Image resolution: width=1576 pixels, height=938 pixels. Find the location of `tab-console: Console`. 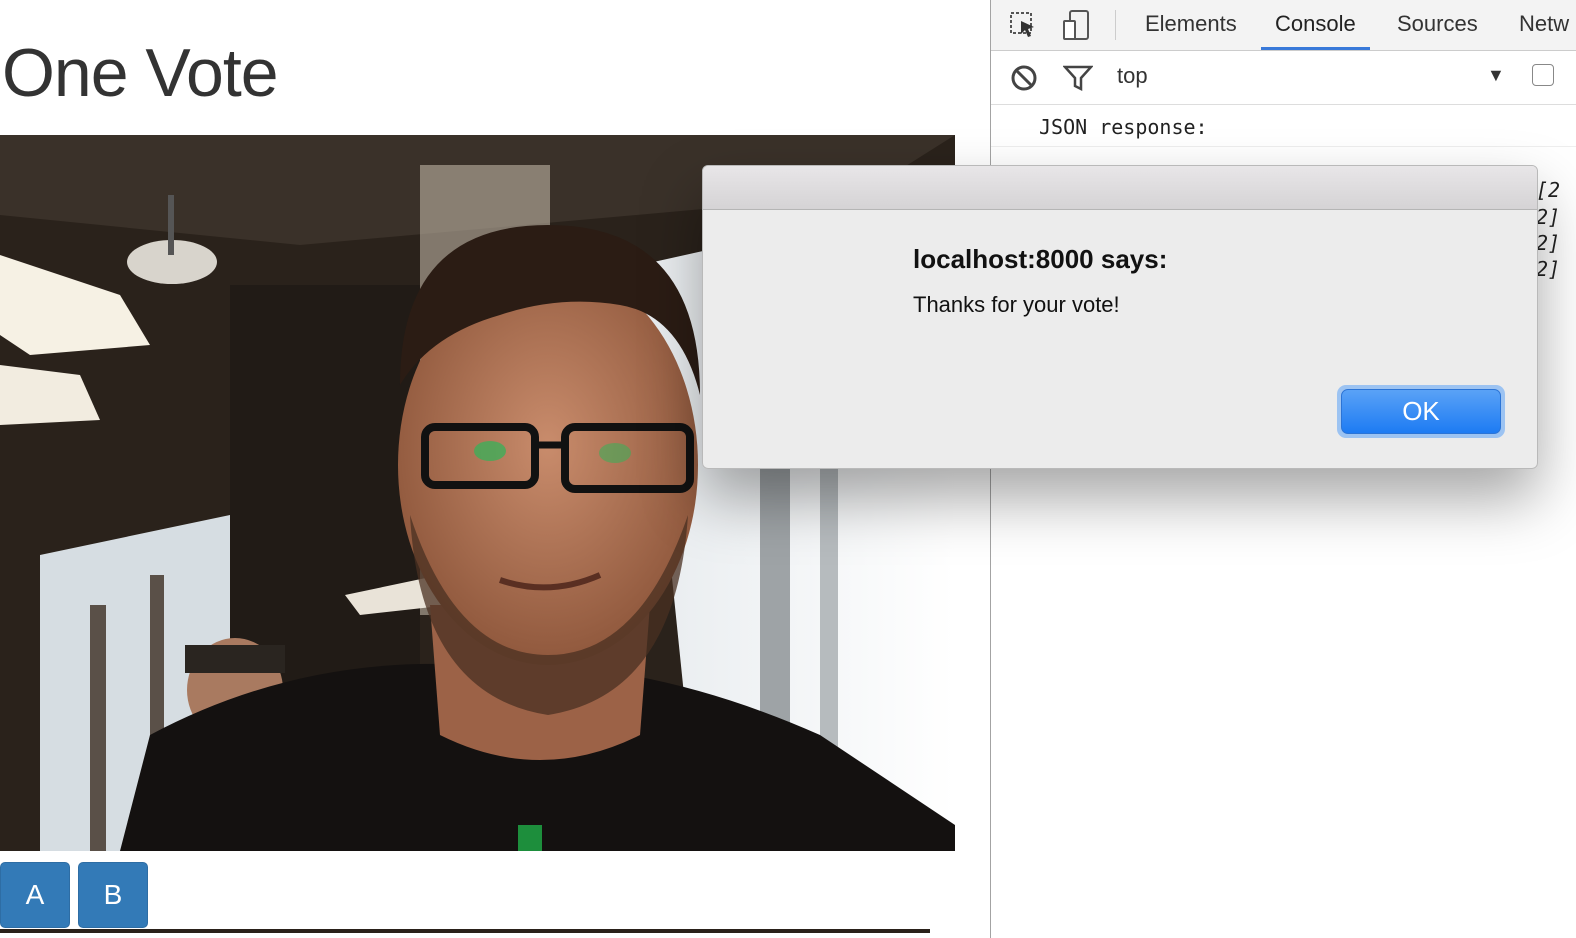

tab-console: Console is located at coordinates (1315, 25).